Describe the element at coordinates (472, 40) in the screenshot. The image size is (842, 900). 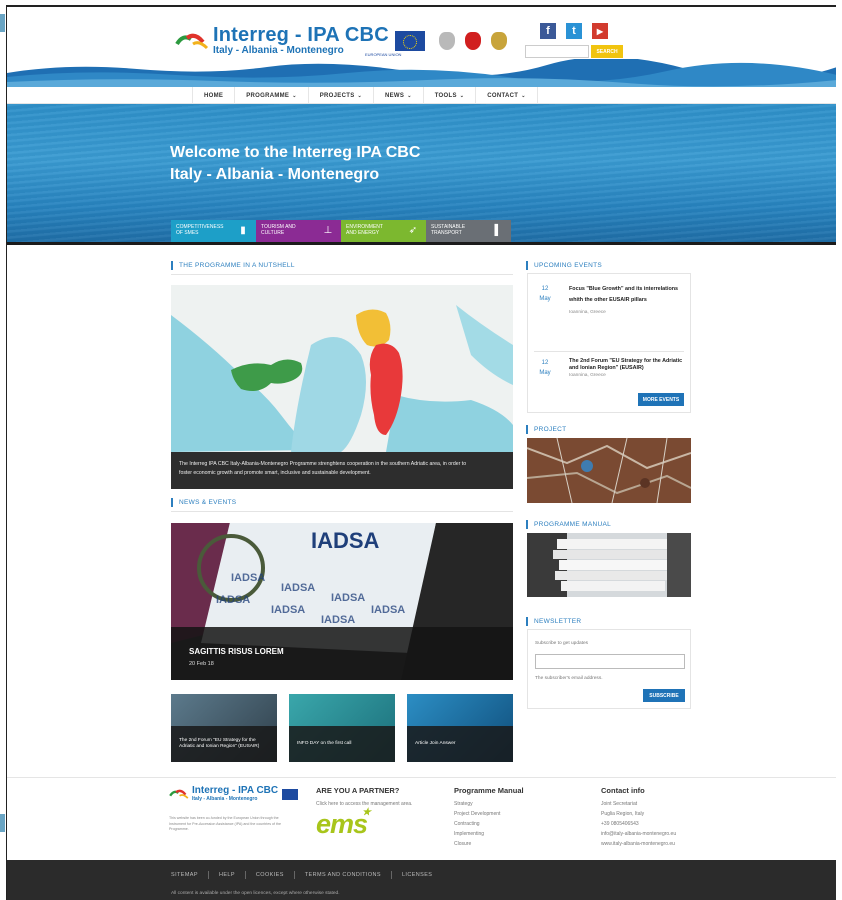
I see `albania-emblem-icon` at that location.